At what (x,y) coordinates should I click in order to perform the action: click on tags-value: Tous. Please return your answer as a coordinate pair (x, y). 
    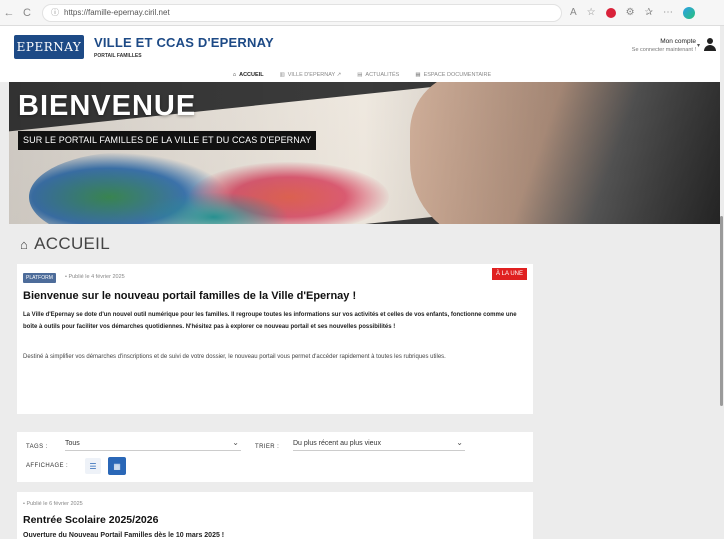
    Looking at the image, I should click on (72, 443).